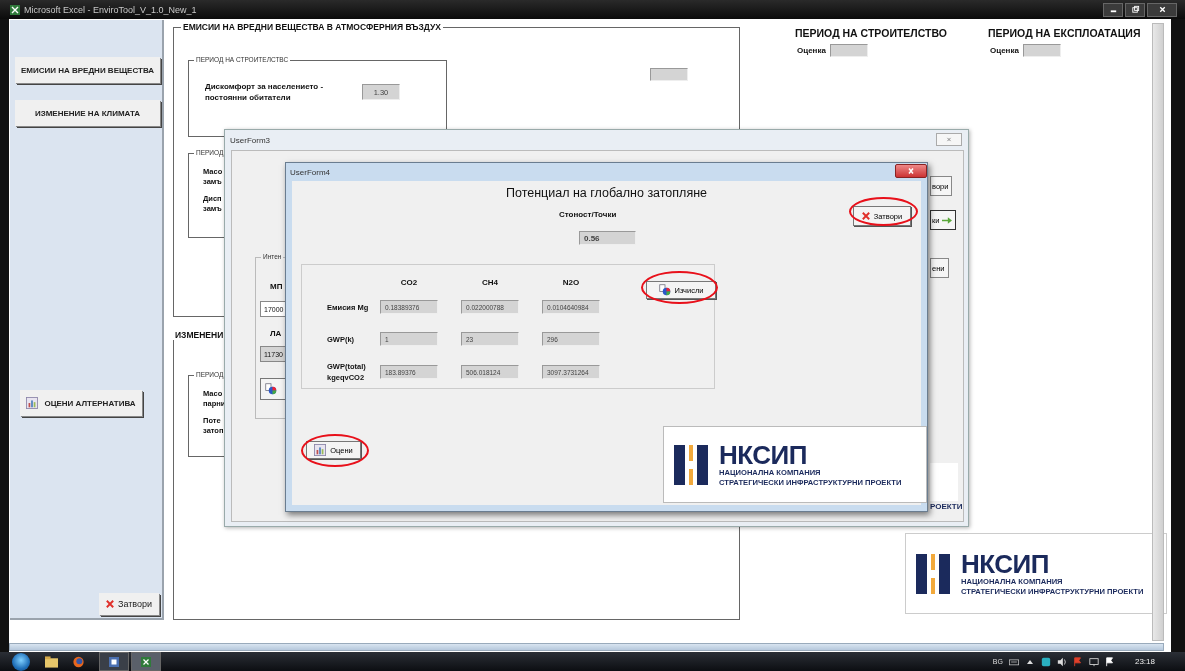  Describe the element at coordinates (1064, 33) in the screenshot. I see `section-title: ПЕРИОД НА ЕКСПЛОАТАЦИЯ` at that location.